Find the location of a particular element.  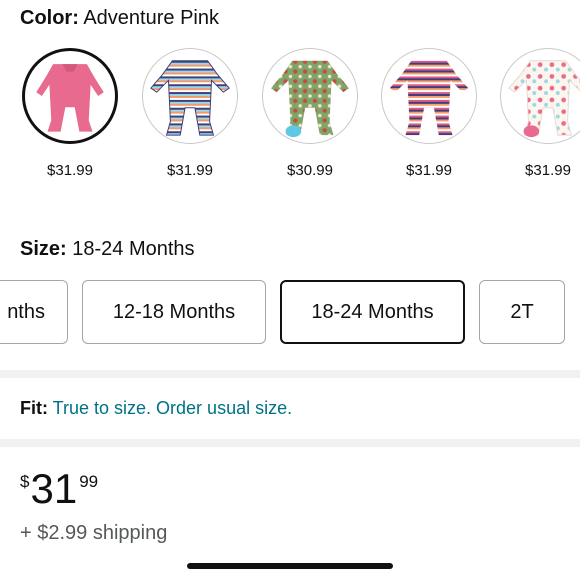

size-option-previous: nths is located at coordinates (34, 312).